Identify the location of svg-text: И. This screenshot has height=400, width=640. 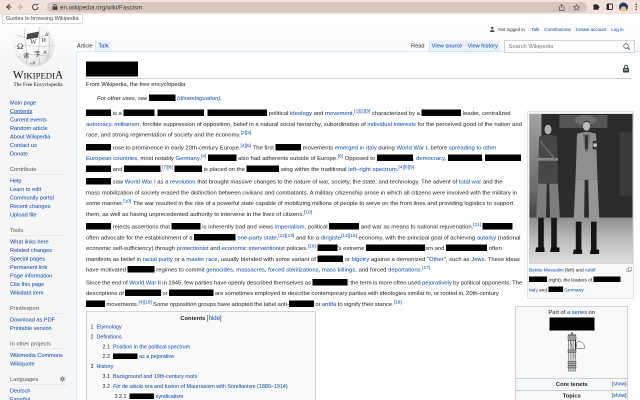
(44, 41).